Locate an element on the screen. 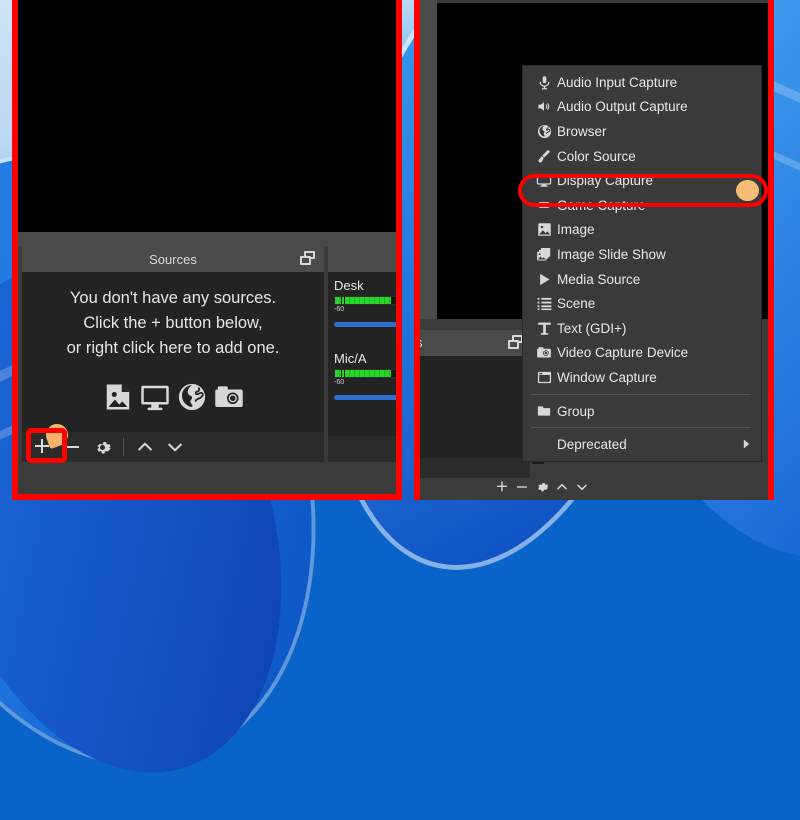 The width and height of the screenshot is (800, 820). menu-item-text-gdi: Text (GDI+) is located at coordinates (642, 328).